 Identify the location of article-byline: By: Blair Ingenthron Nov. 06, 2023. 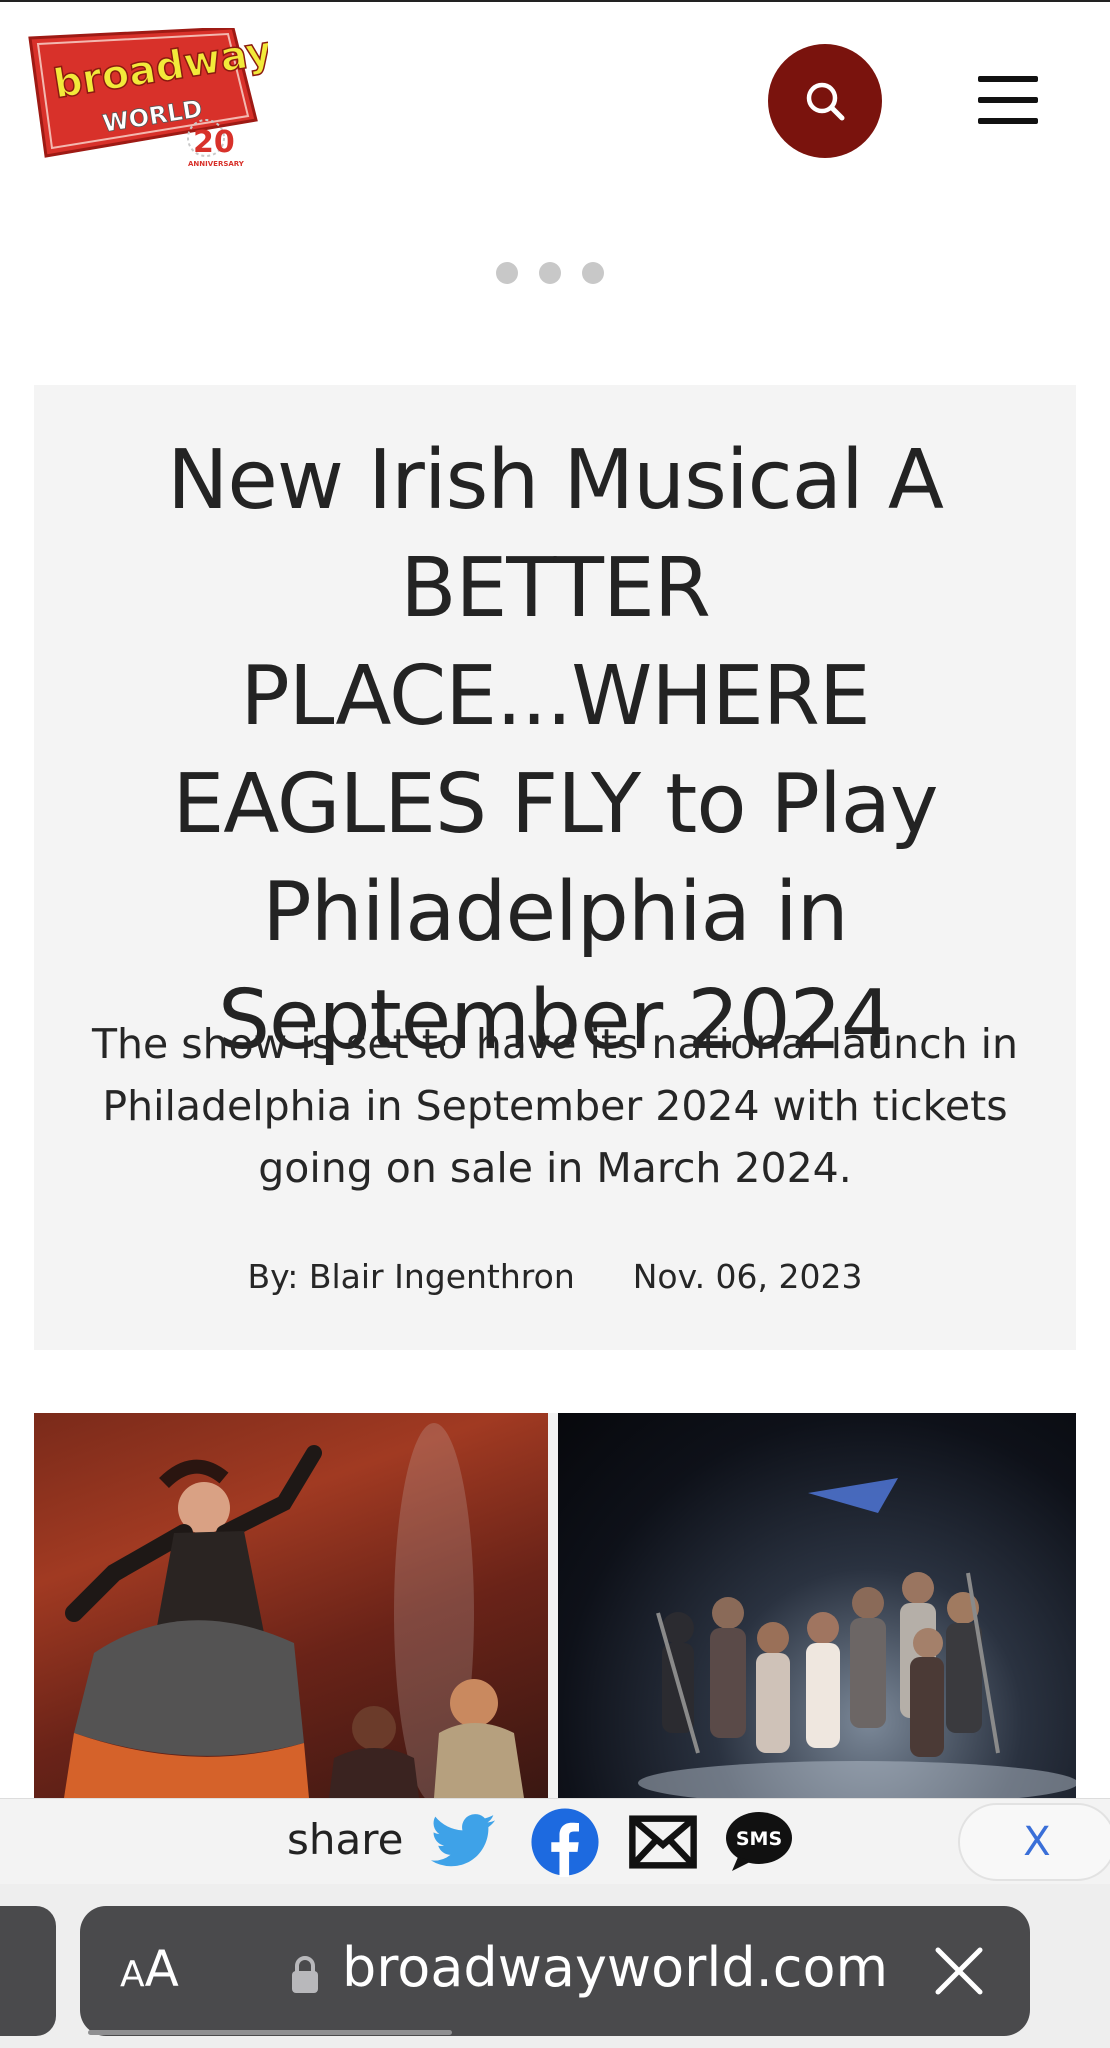
(555, 1276).